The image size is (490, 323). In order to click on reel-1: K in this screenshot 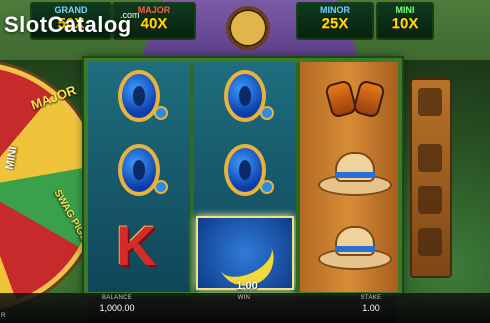, I will do `click(139, 177)`.